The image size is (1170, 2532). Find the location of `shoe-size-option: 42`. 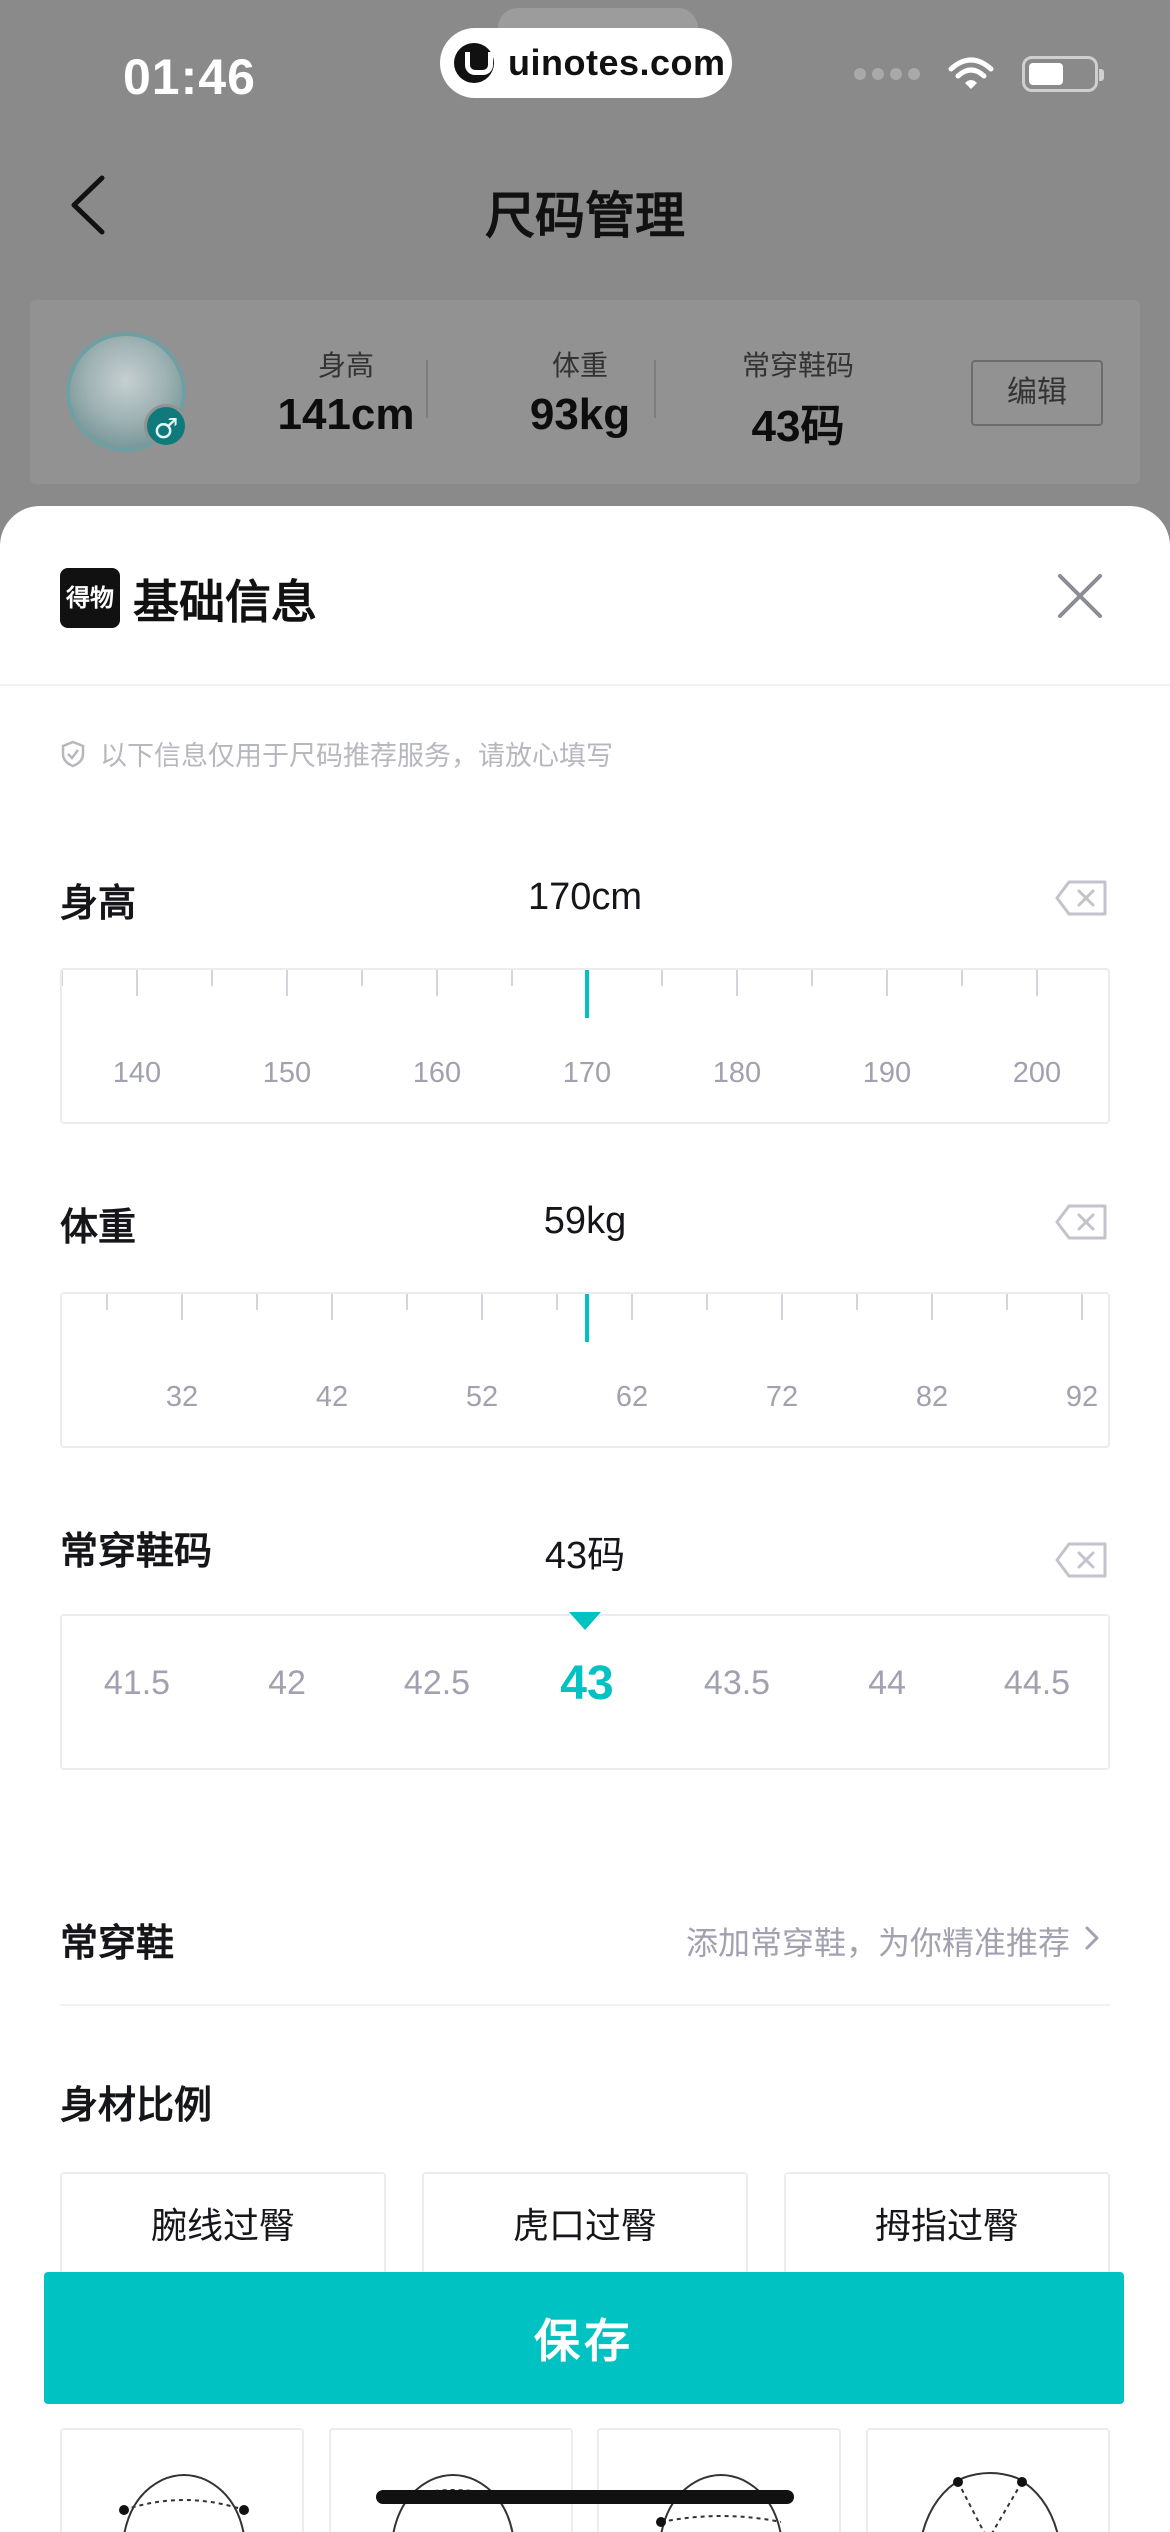

shoe-size-option: 42 is located at coordinates (287, 1683).